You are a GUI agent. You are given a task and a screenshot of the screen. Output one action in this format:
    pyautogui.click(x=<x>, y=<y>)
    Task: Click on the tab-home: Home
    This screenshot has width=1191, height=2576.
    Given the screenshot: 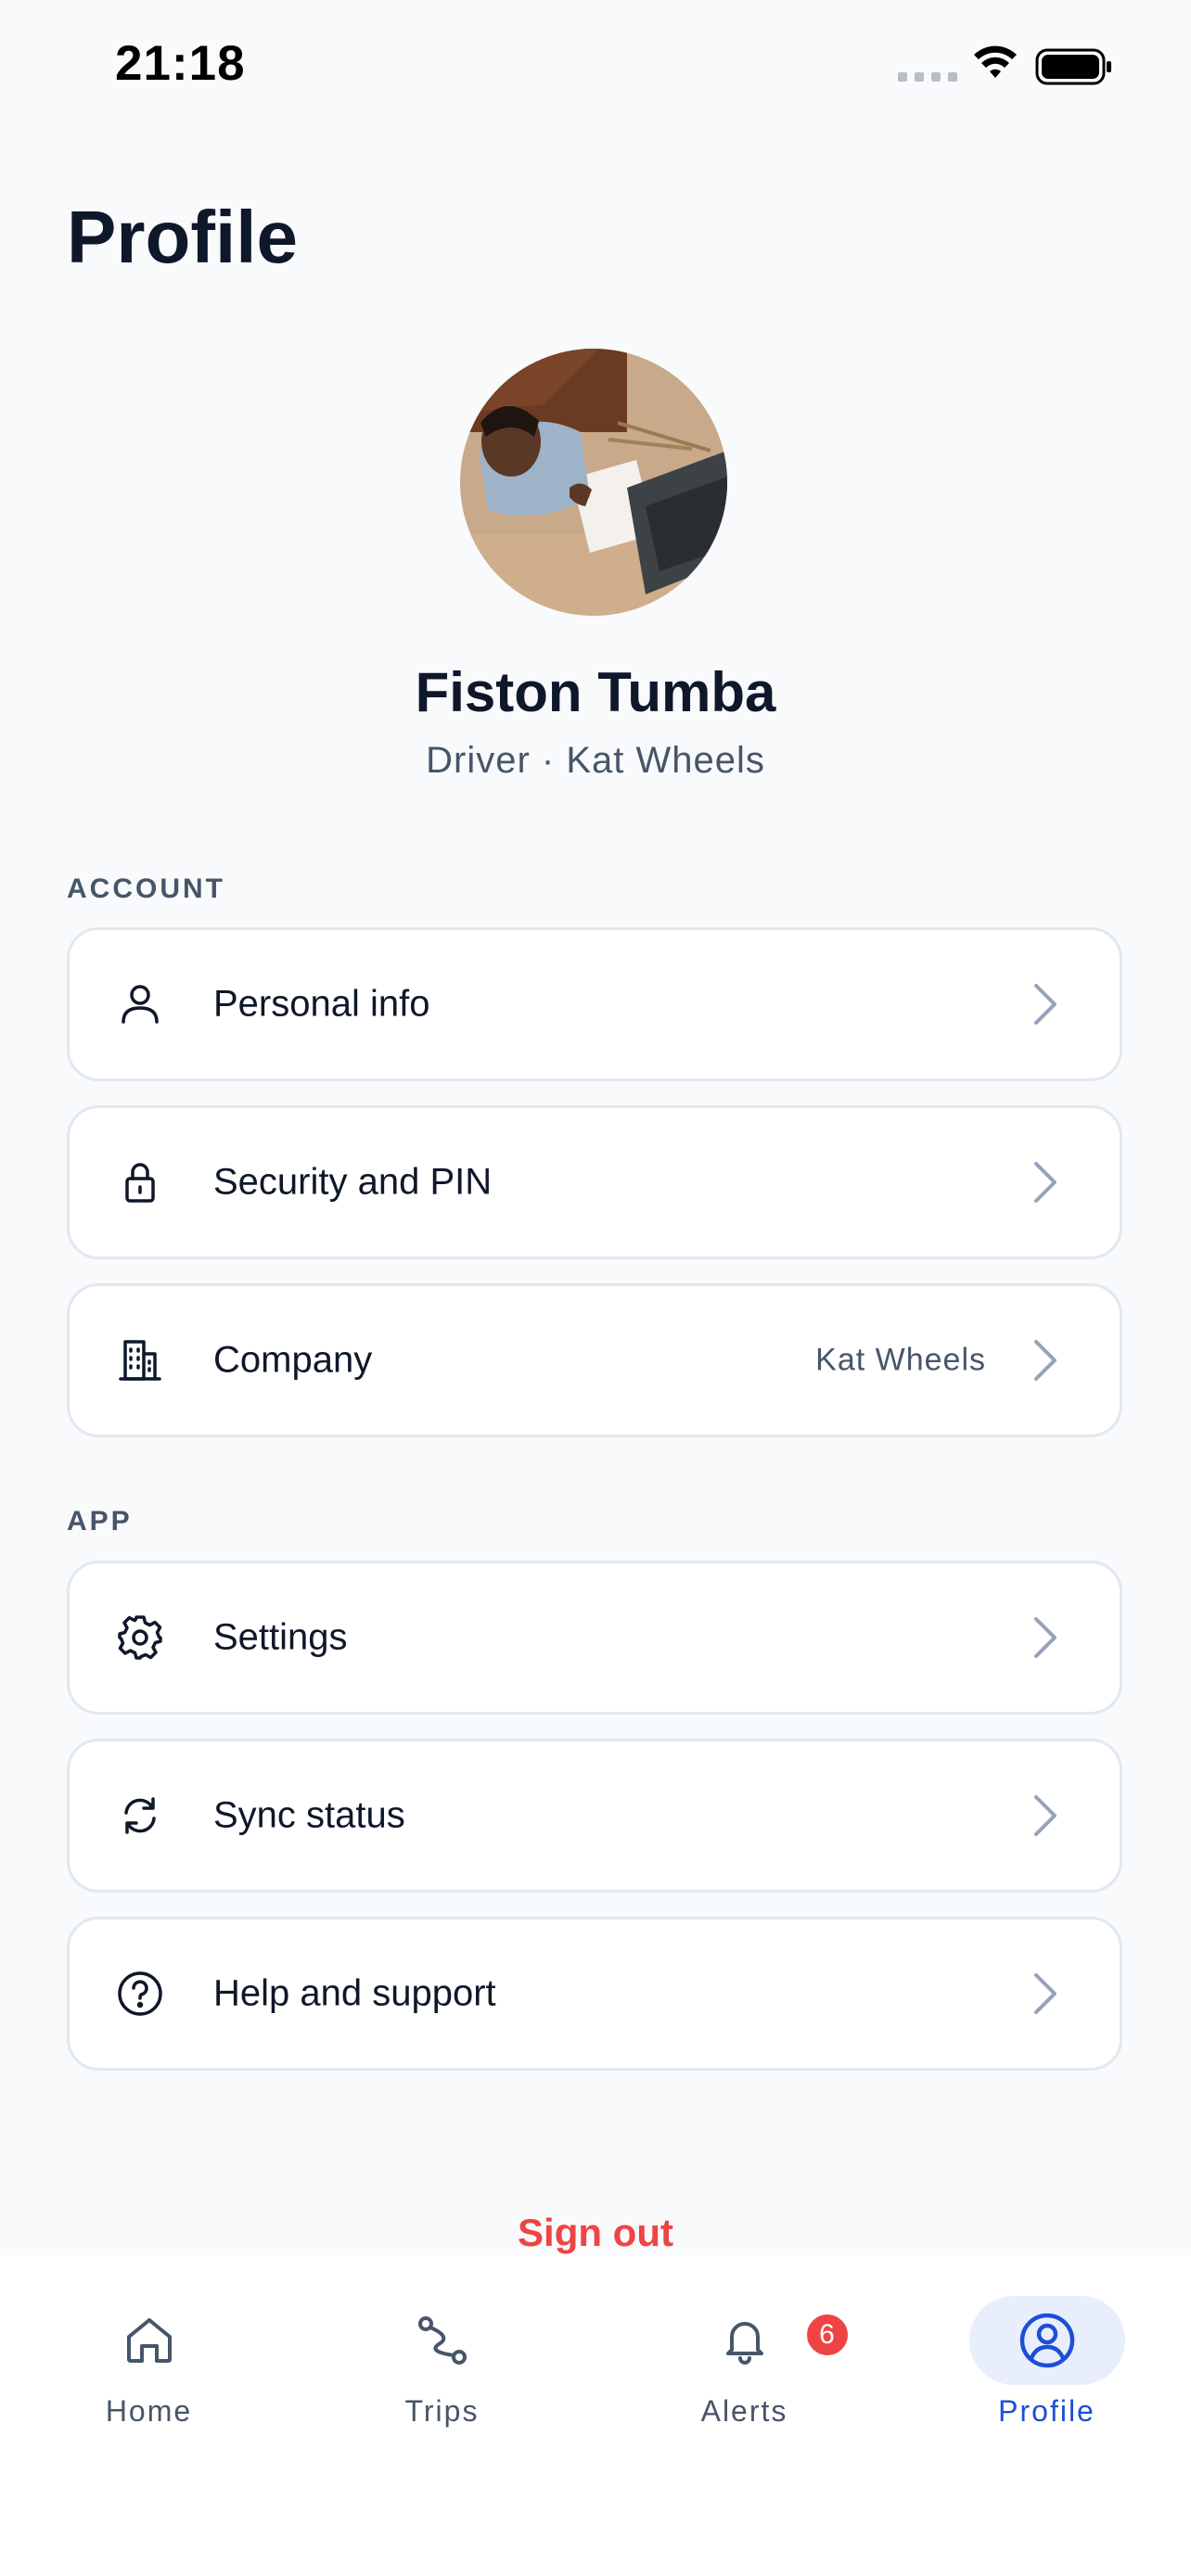 What is the action you would take?
    pyautogui.click(x=149, y=2357)
    